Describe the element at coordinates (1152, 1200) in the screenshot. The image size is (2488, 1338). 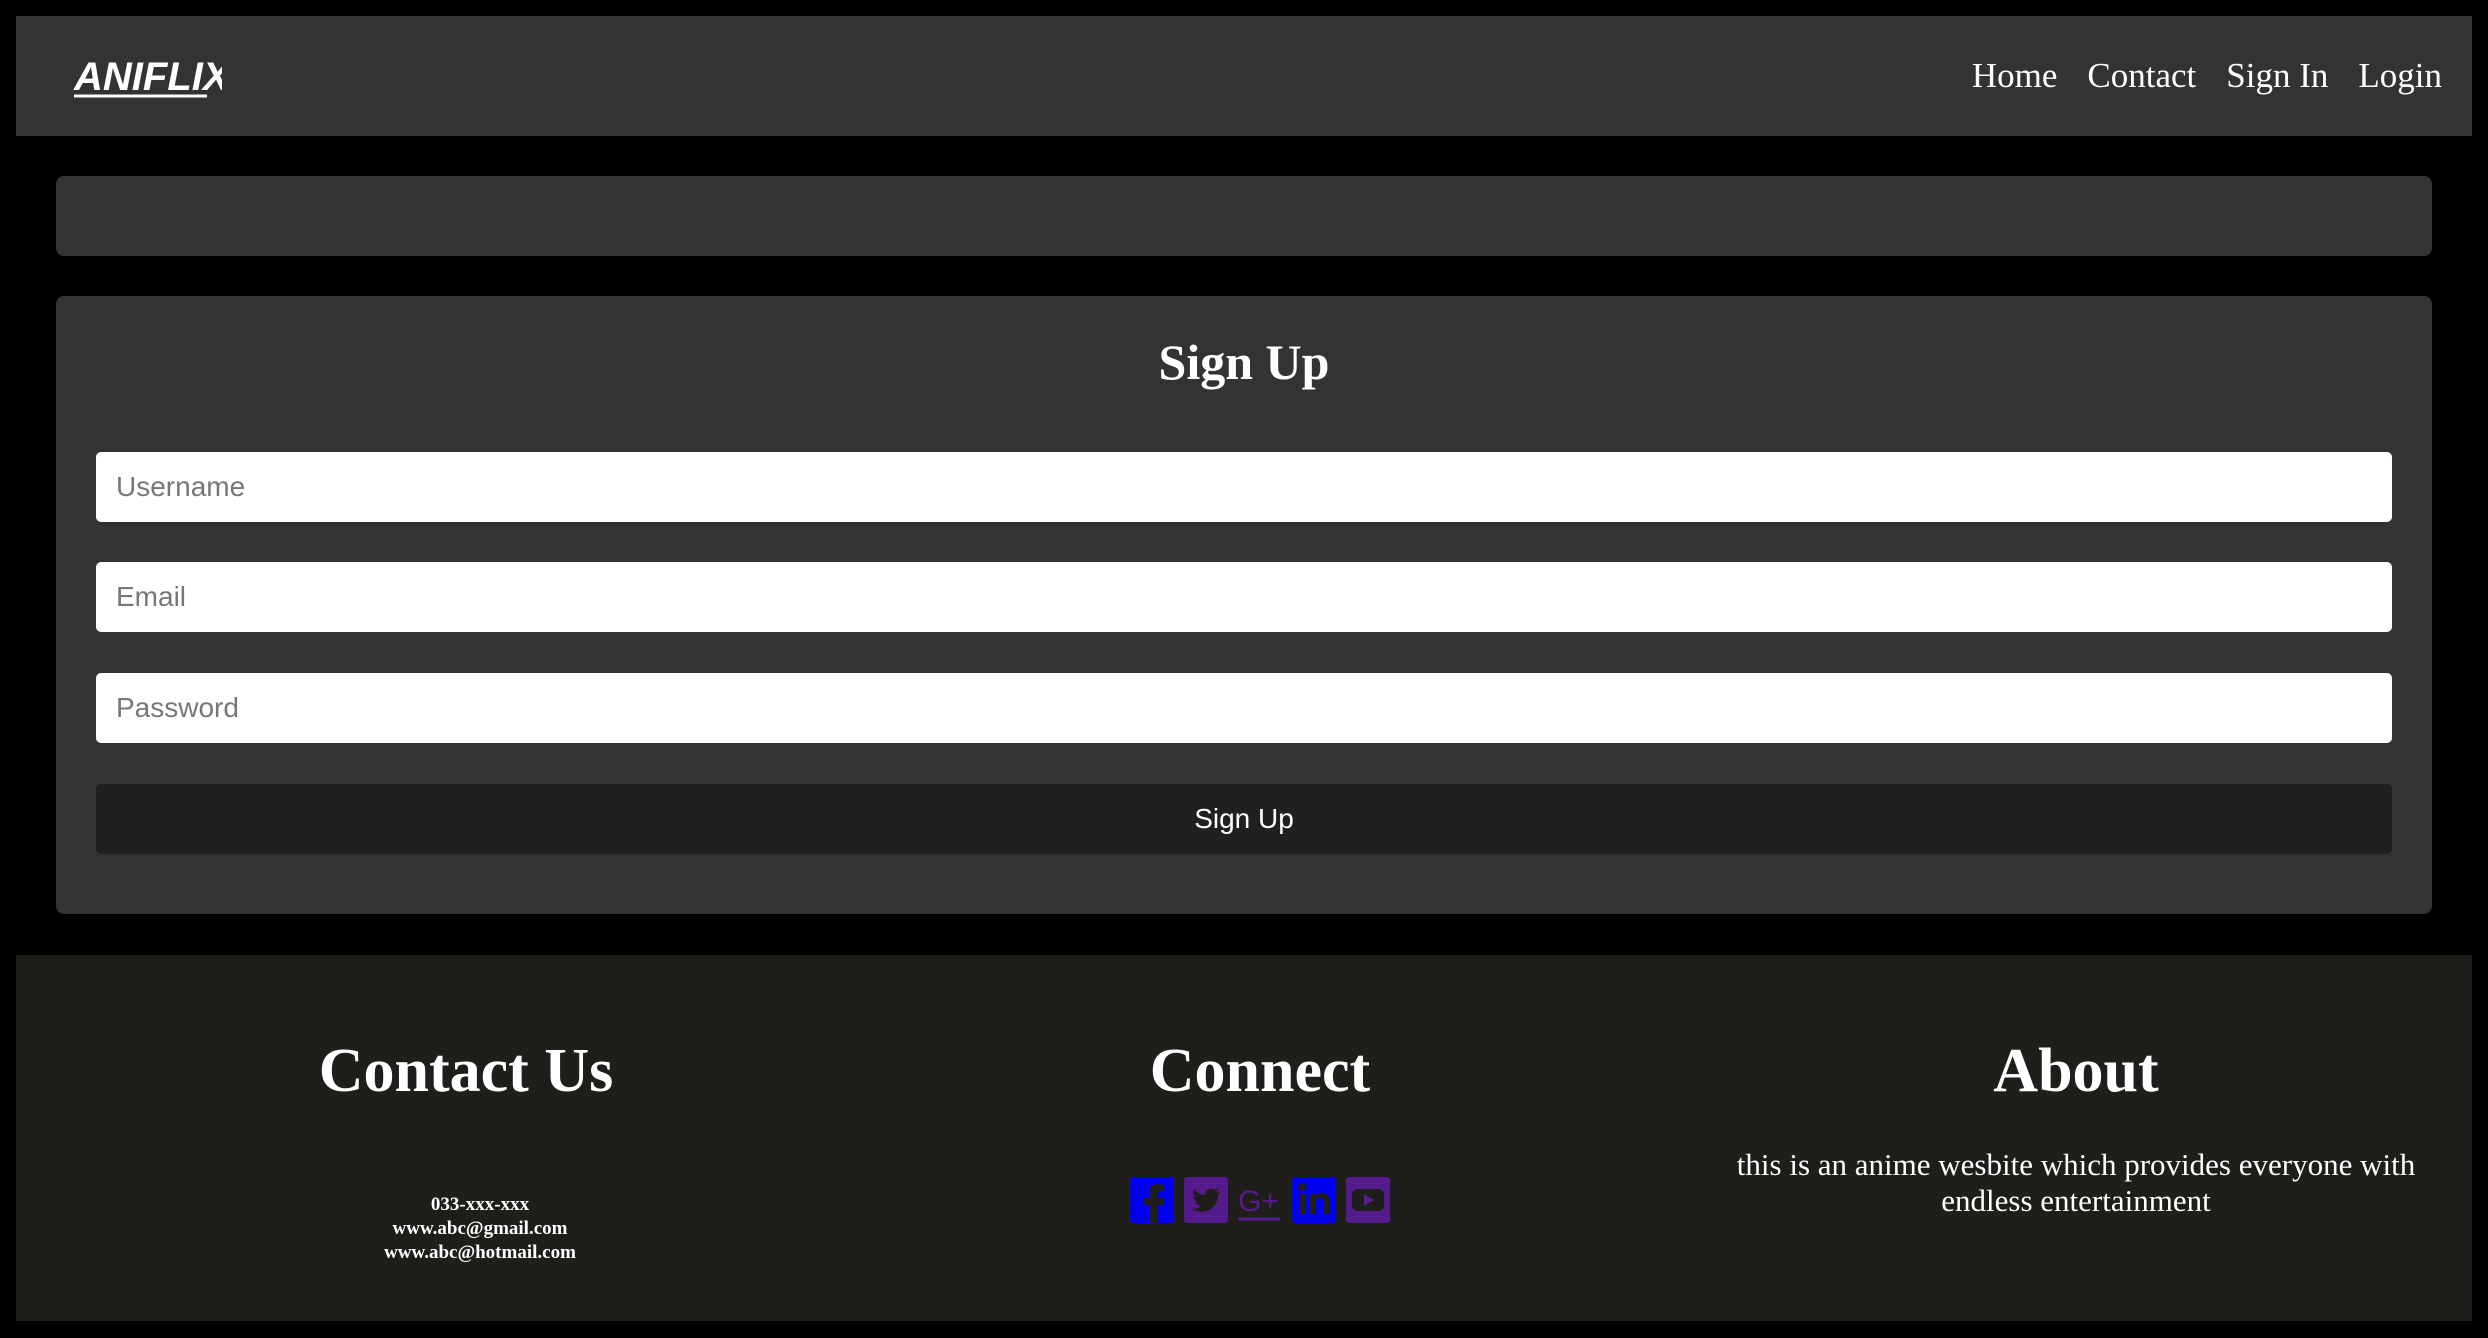
I see `facebook-icon` at that location.